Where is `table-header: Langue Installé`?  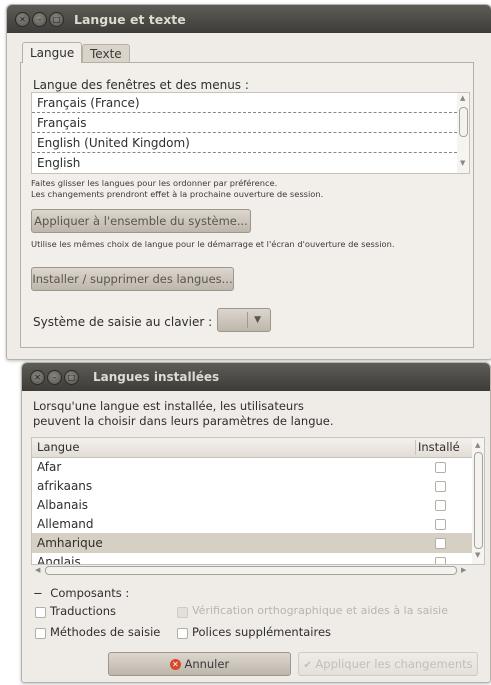 table-header: Langue Installé is located at coordinates (252, 448).